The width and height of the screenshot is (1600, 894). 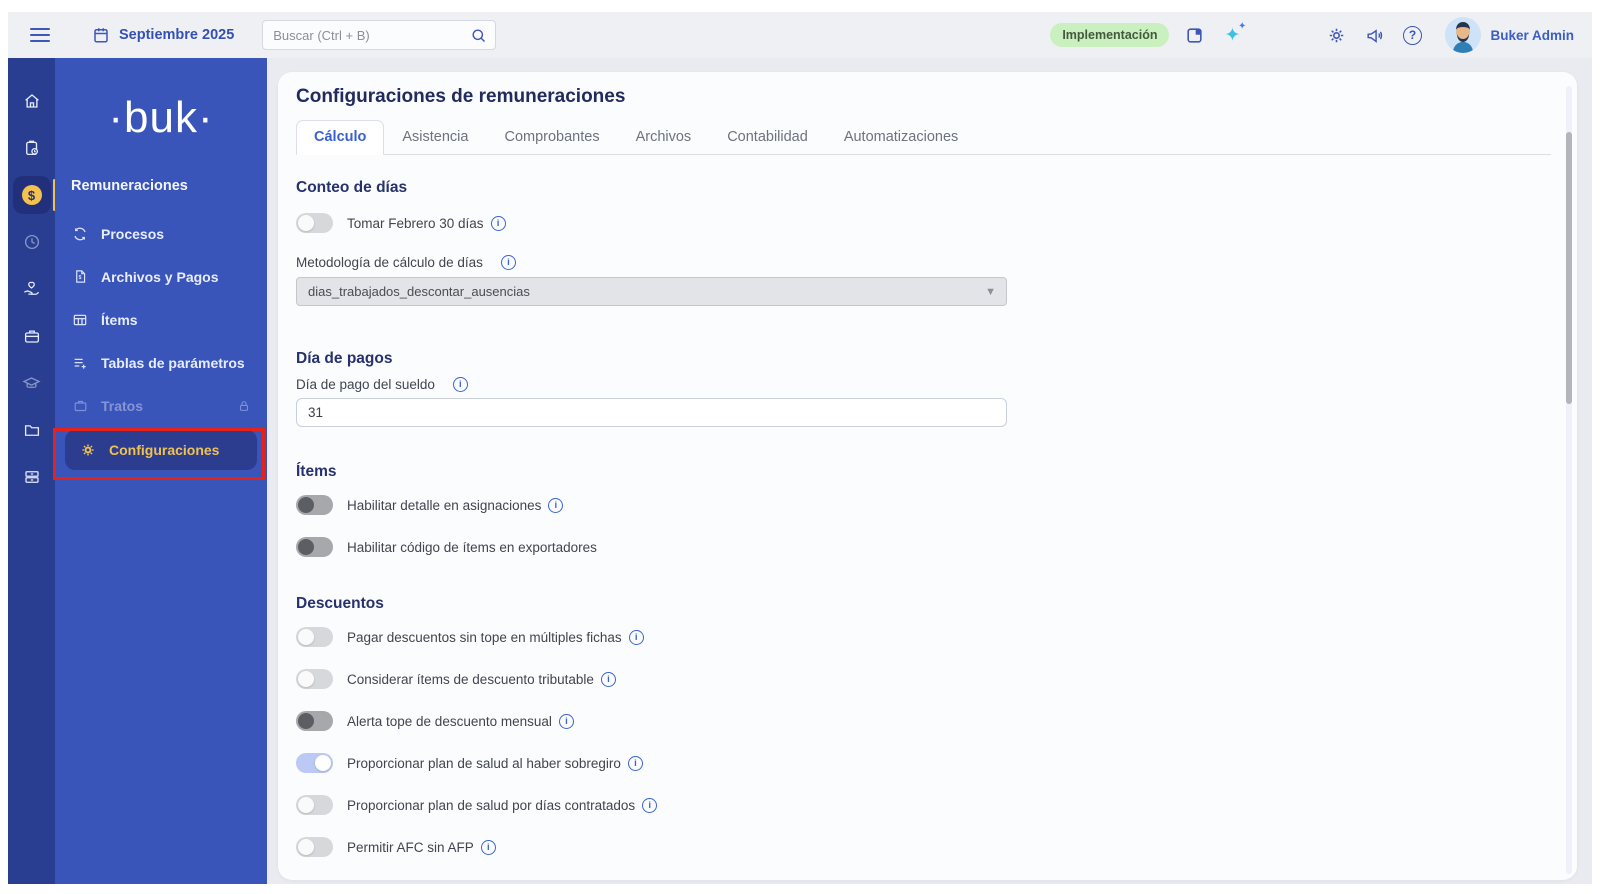 I want to click on metodologia-select: dias_trabajados_descontar_ausencias ▼, so click(x=651, y=291).